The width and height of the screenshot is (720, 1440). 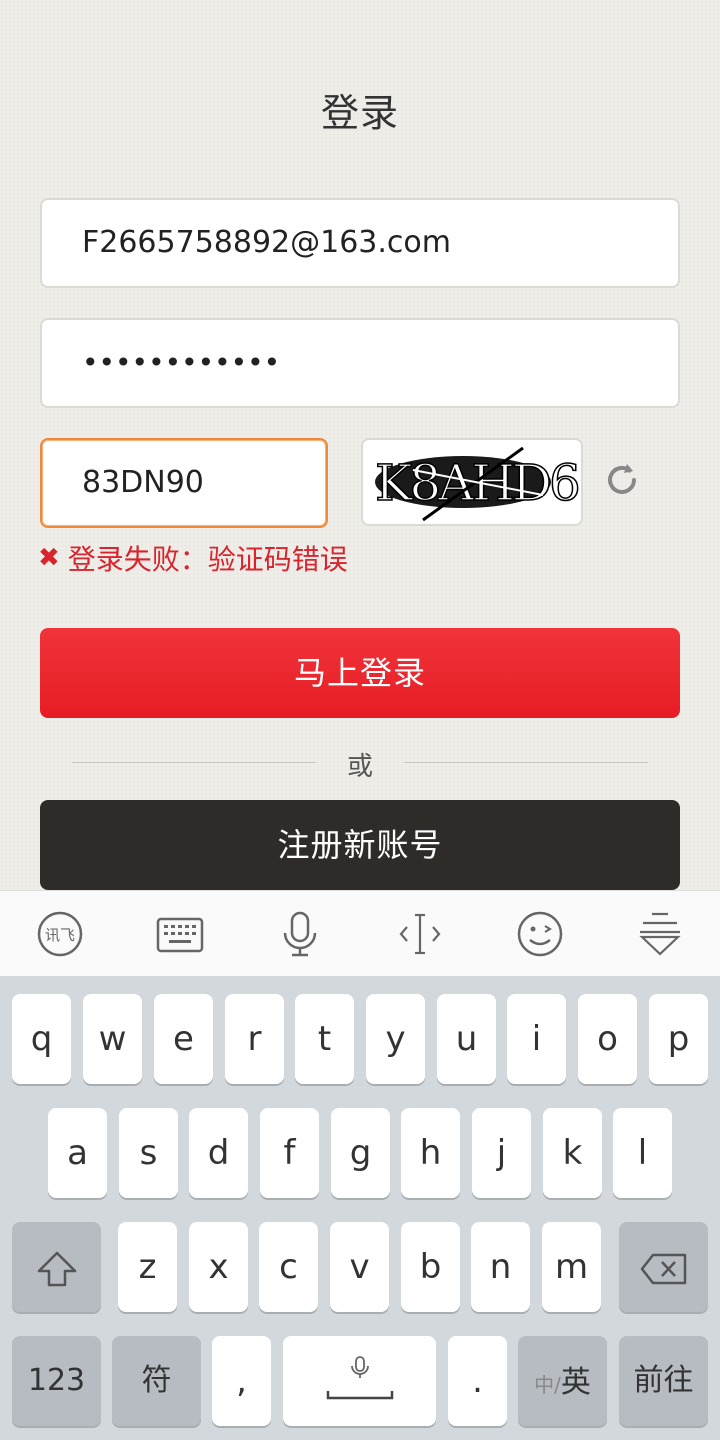 What do you see at coordinates (477, 1381) in the screenshot?
I see `period-key: .` at bounding box center [477, 1381].